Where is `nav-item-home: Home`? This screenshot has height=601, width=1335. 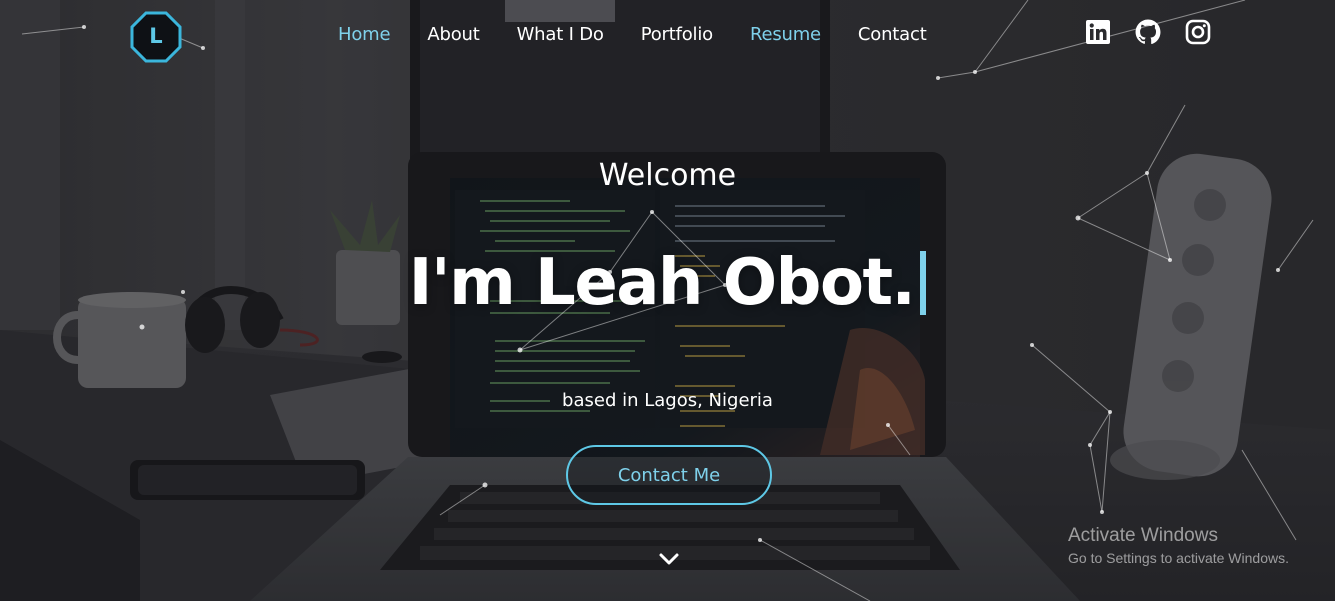
nav-item-home: Home is located at coordinates (364, 34).